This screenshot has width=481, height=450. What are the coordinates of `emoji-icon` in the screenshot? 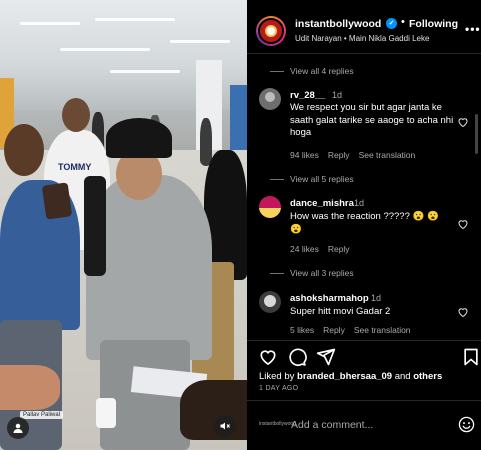 It's located at (466, 424).